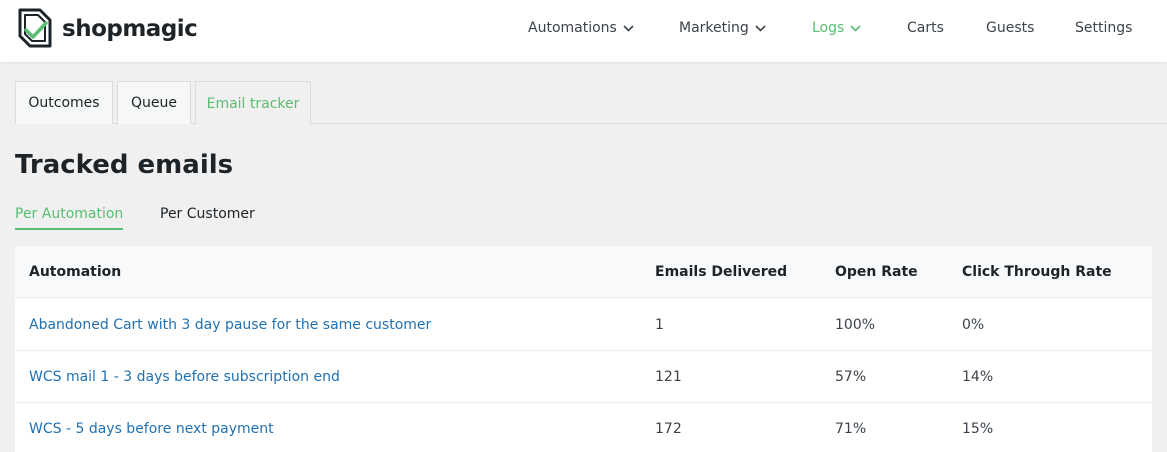  I want to click on emails-delivered-cell: 1, so click(659, 325).